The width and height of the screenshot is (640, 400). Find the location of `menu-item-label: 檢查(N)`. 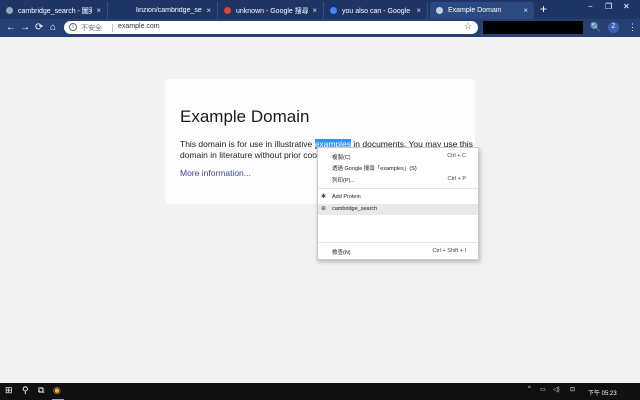

menu-item-label: 檢查(N) is located at coordinates (341, 253).